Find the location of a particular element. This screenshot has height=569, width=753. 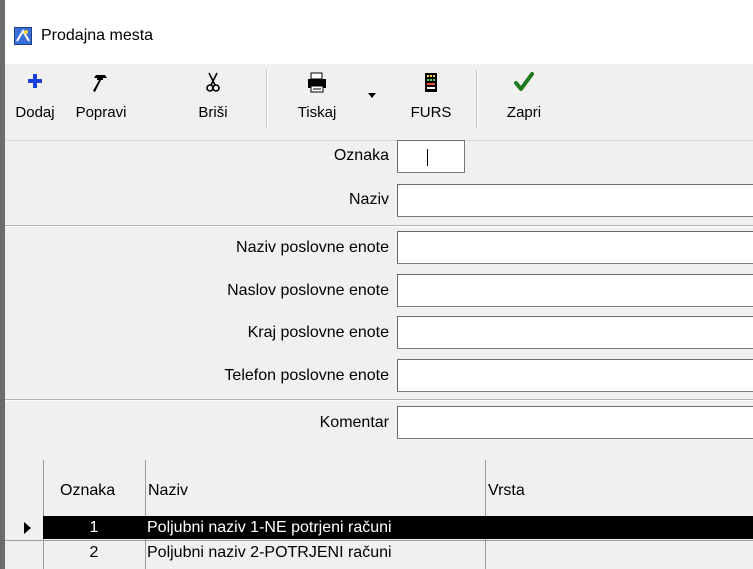

table-row: 1 Poljubni naziv 1-NE potrjeni računi is located at coordinates (379, 527).